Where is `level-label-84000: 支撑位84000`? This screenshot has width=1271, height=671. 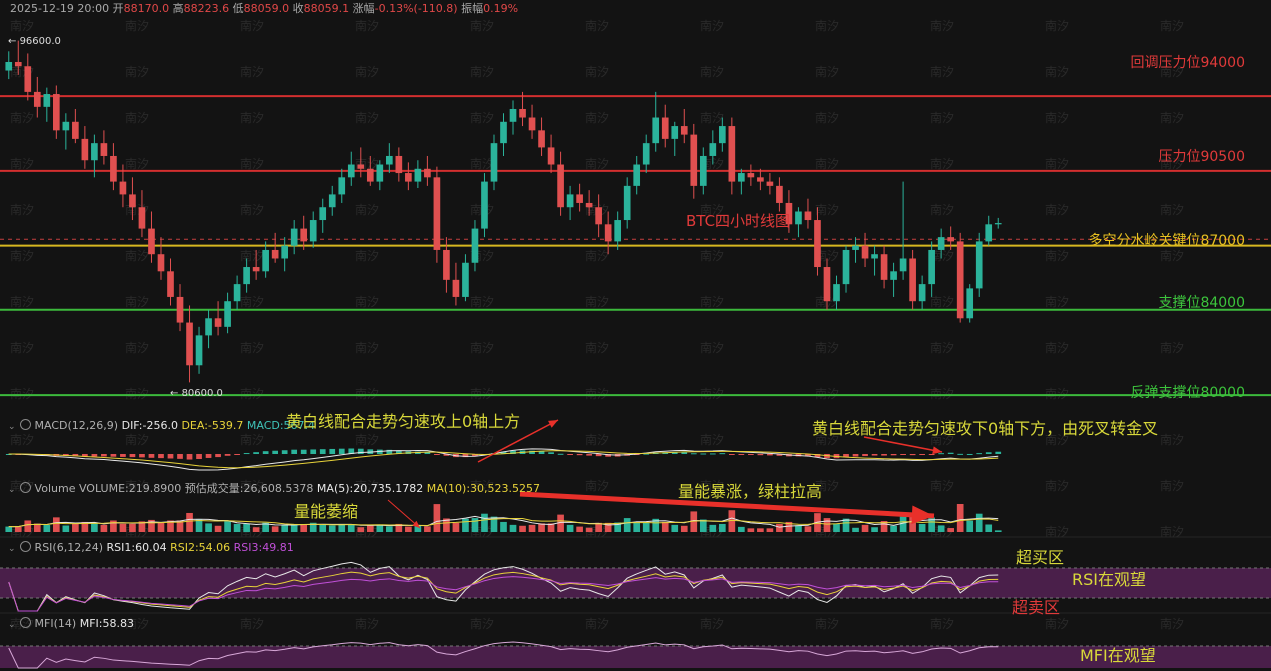 level-label-84000: 支撑位84000 is located at coordinates (1201, 303).